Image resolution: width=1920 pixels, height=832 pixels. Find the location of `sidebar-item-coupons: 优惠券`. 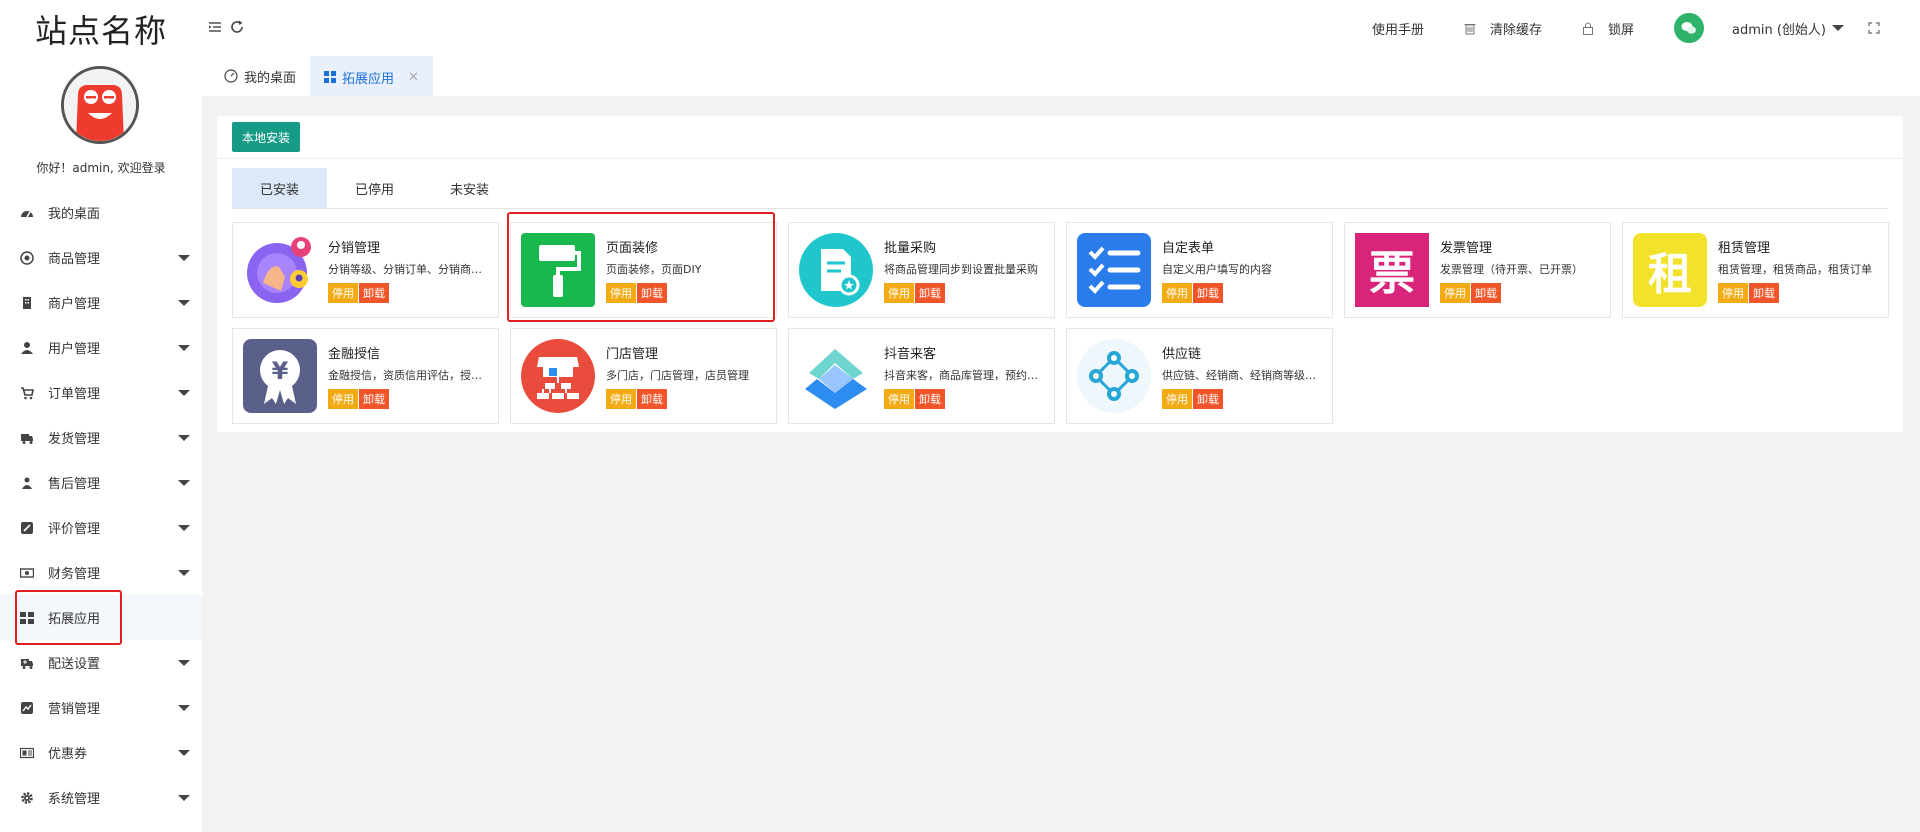

sidebar-item-coupons: 优惠券 is located at coordinates (101, 752).